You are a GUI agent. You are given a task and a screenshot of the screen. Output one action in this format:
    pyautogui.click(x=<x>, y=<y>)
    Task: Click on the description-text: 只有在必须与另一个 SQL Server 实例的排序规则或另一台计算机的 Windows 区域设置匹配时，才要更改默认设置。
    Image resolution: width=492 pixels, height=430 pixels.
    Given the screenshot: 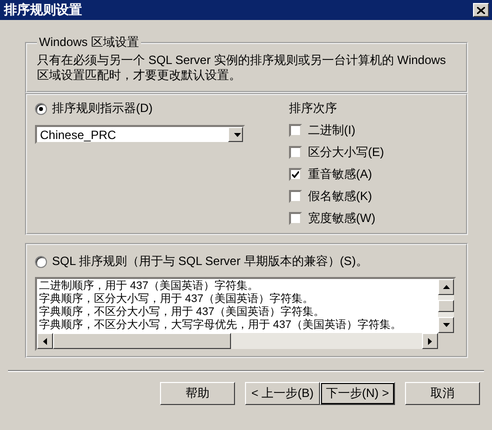 What is the action you would take?
    pyautogui.click(x=242, y=68)
    